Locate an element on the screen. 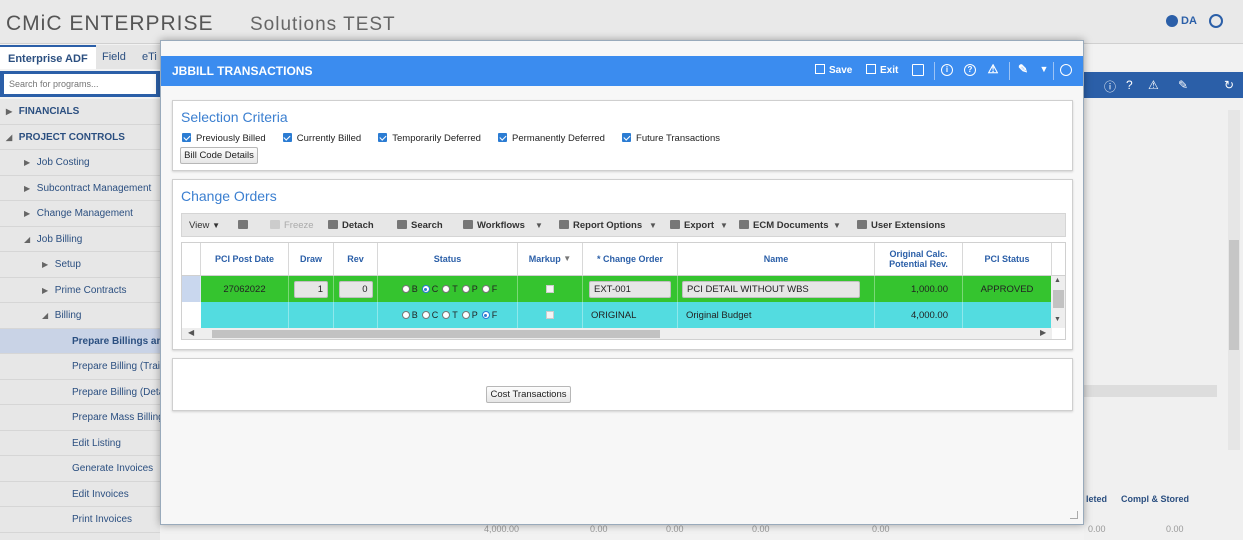 This screenshot has width=1243, height=540. view-menu: View ▼ is located at coordinates (204, 225).